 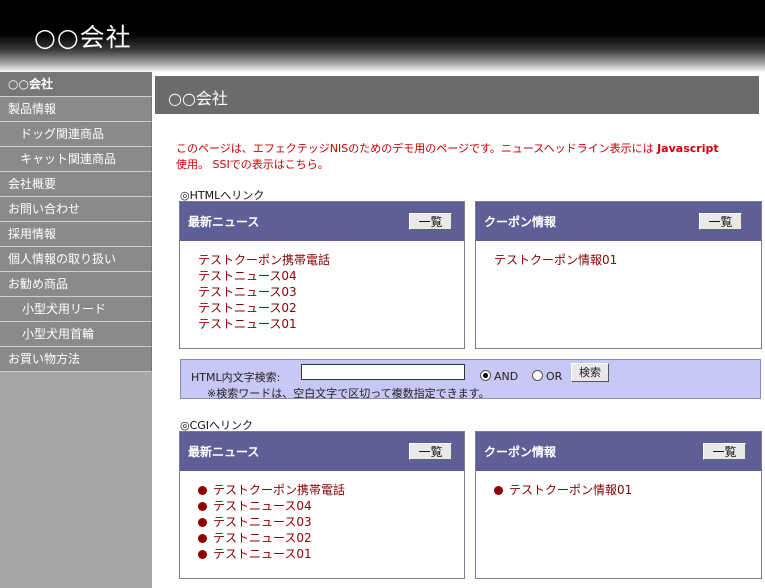 I want to click on page-title-bar: ○○会社, so click(x=457, y=95).